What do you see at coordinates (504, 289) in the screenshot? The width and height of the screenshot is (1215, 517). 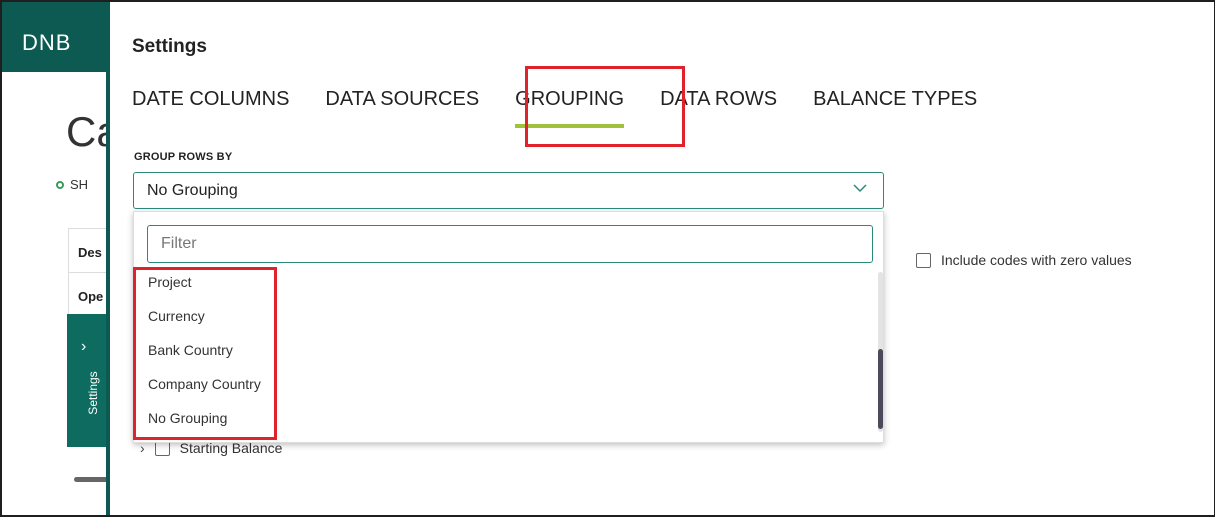 I see `option-project: Project` at bounding box center [504, 289].